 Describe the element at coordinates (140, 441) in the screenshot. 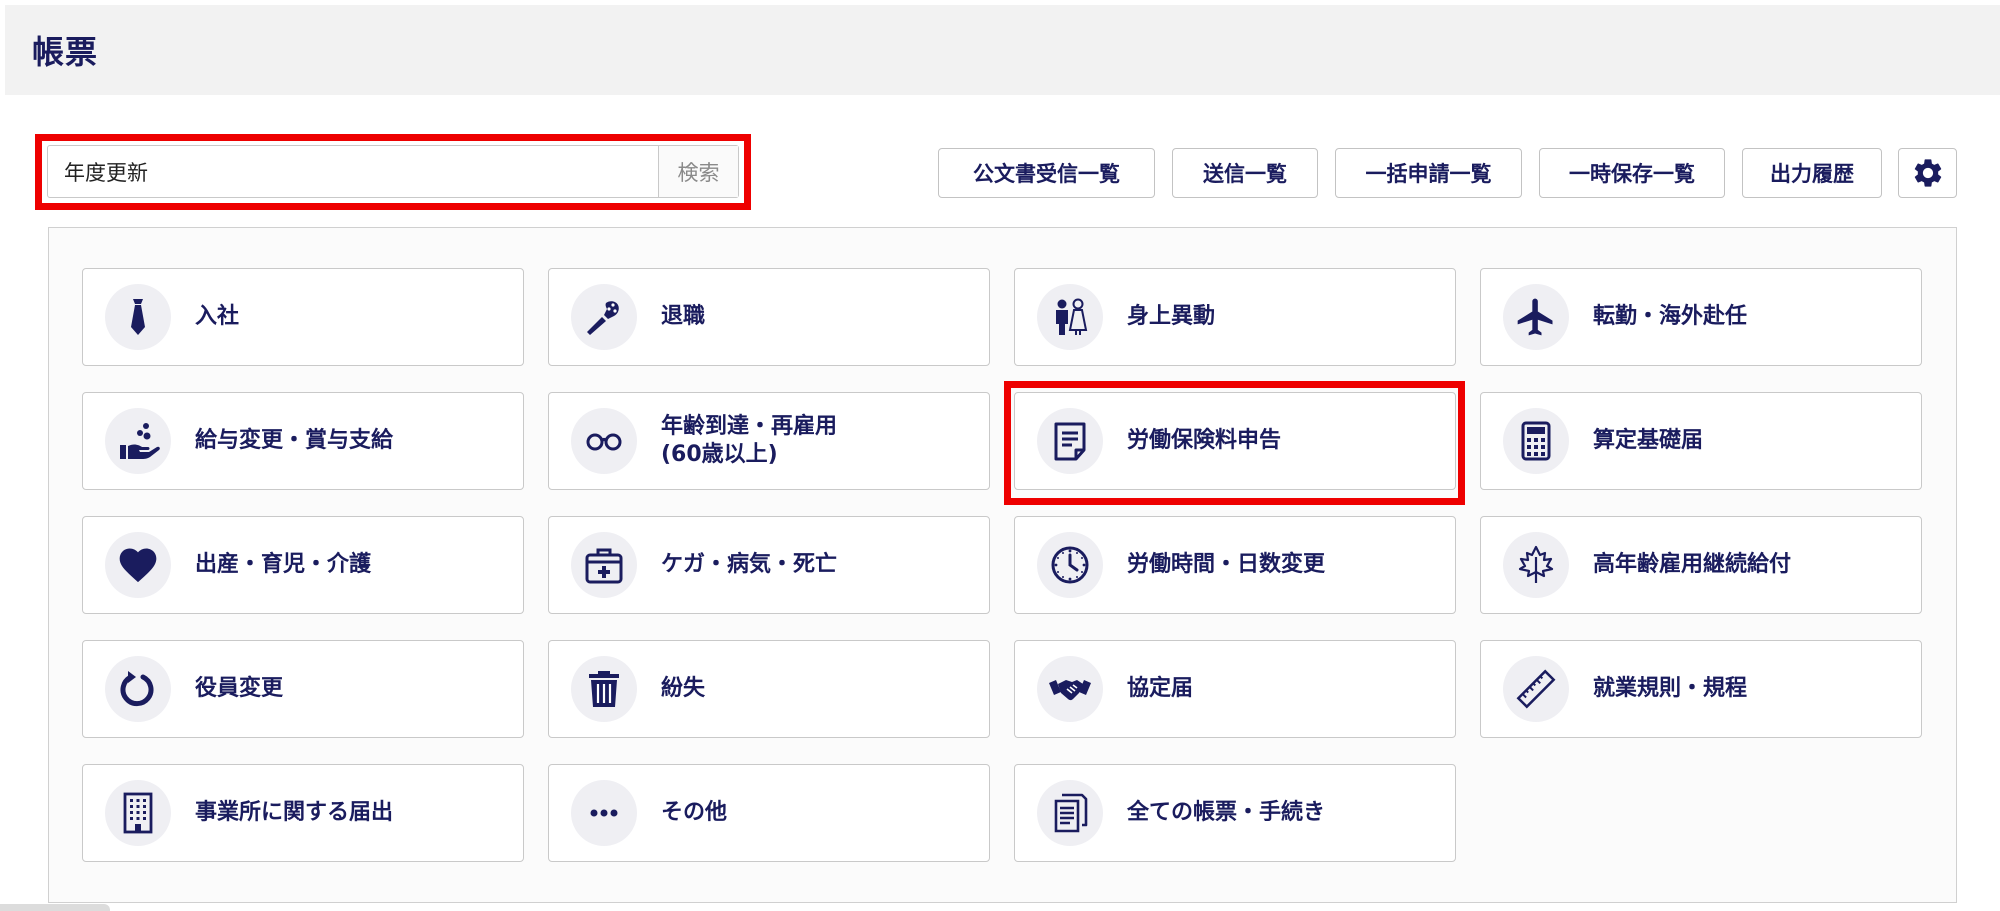

I see `coins-hand-icon` at that location.